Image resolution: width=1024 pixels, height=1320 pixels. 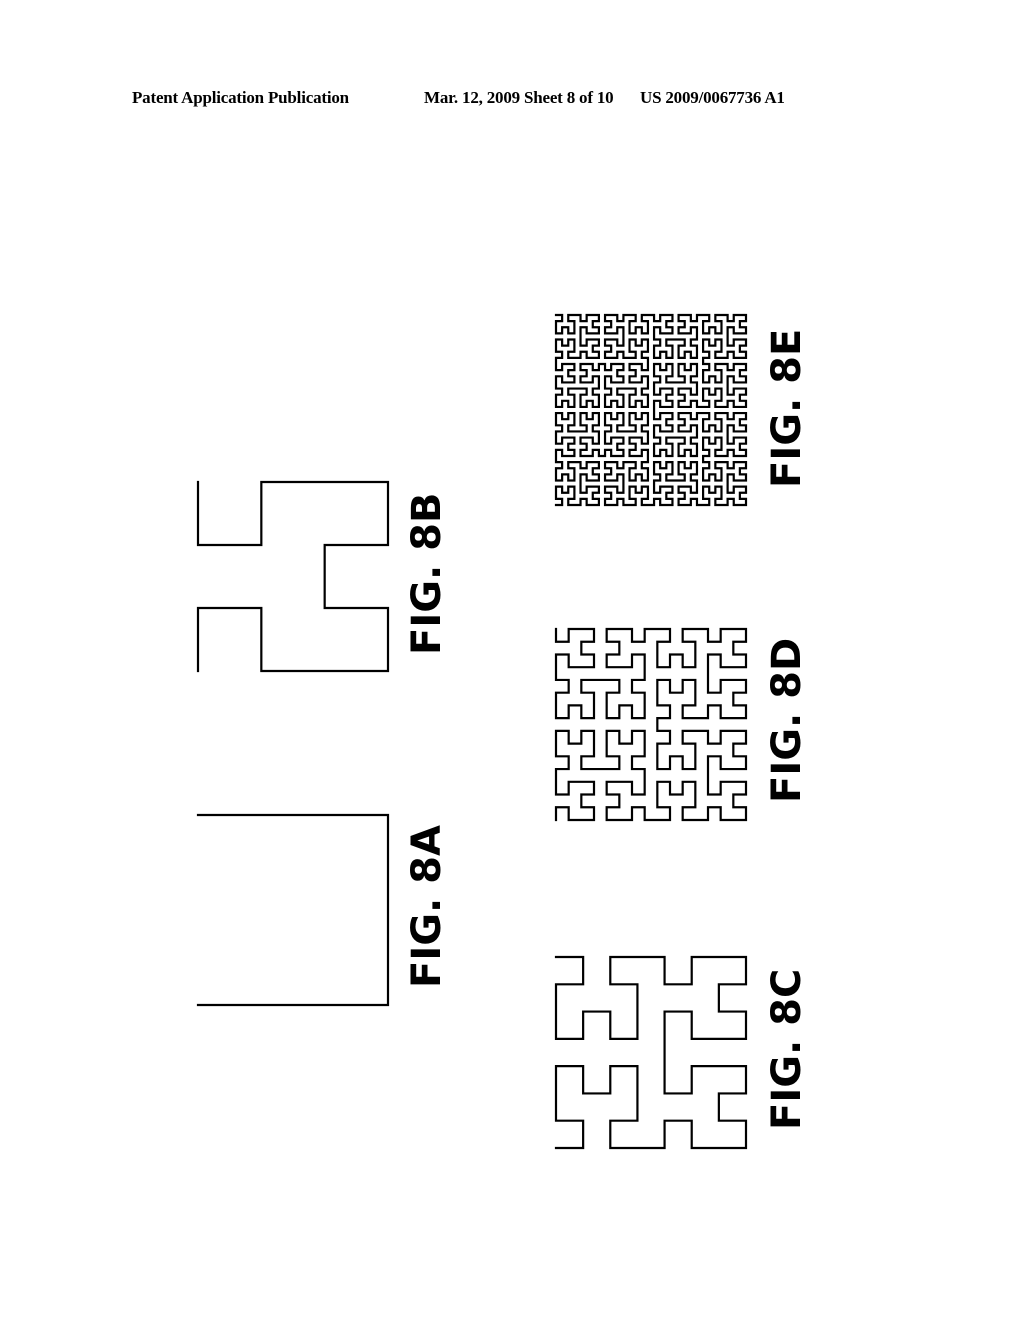 What do you see at coordinates (651, 724) in the screenshot?
I see `hilbert-curve-8d` at bounding box center [651, 724].